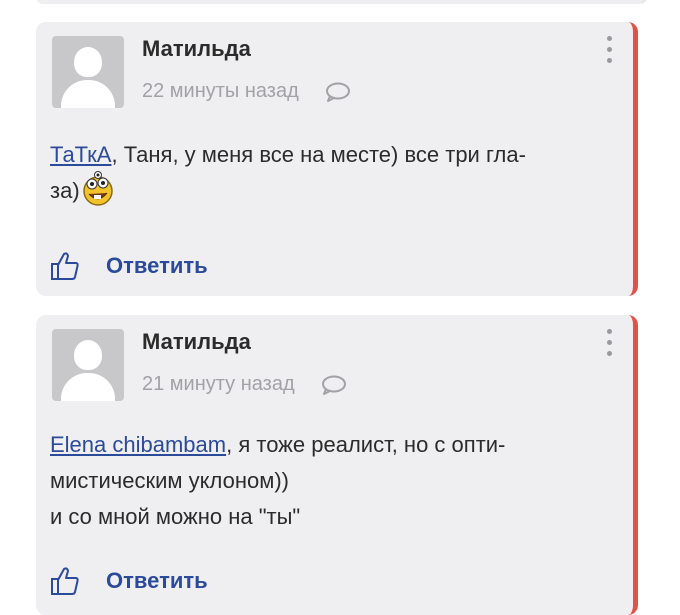 Image resolution: width=680 pixels, height=615 pixels. What do you see at coordinates (138, 444) in the screenshot?
I see `mention-link: Elena chibambam` at bounding box center [138, 444].